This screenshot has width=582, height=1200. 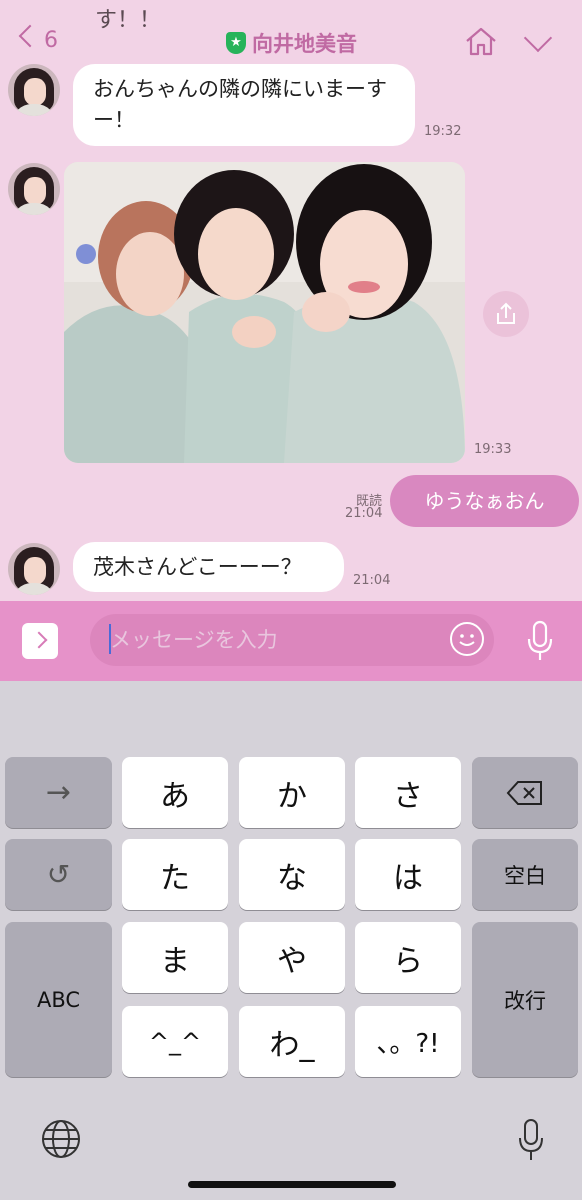 What do you see at coordinates (61, 1139) in the screenshot?
I see `globe-icon` at bounding box center [61, 1139].